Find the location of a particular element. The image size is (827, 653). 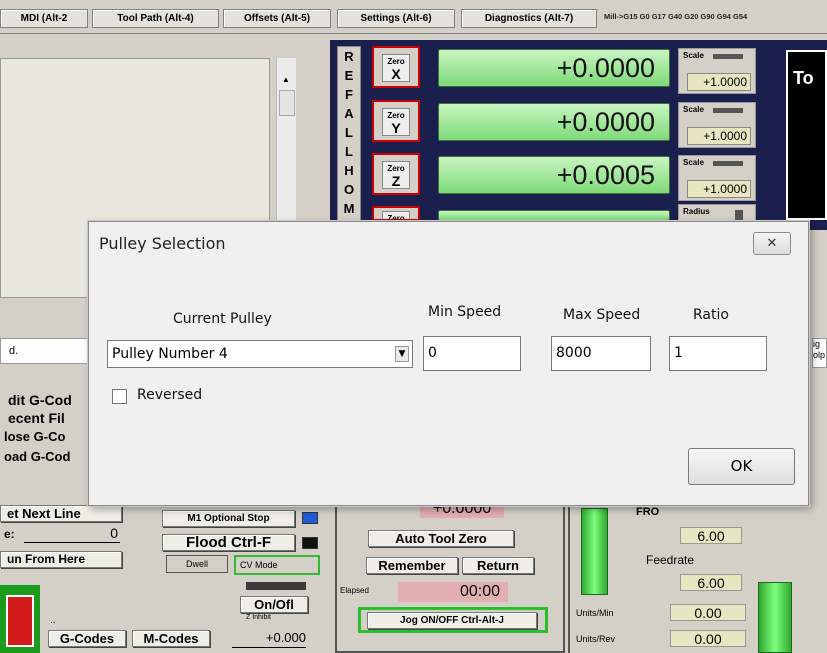

g-codes-button: G-Codes is located at coordinates (87, 638).